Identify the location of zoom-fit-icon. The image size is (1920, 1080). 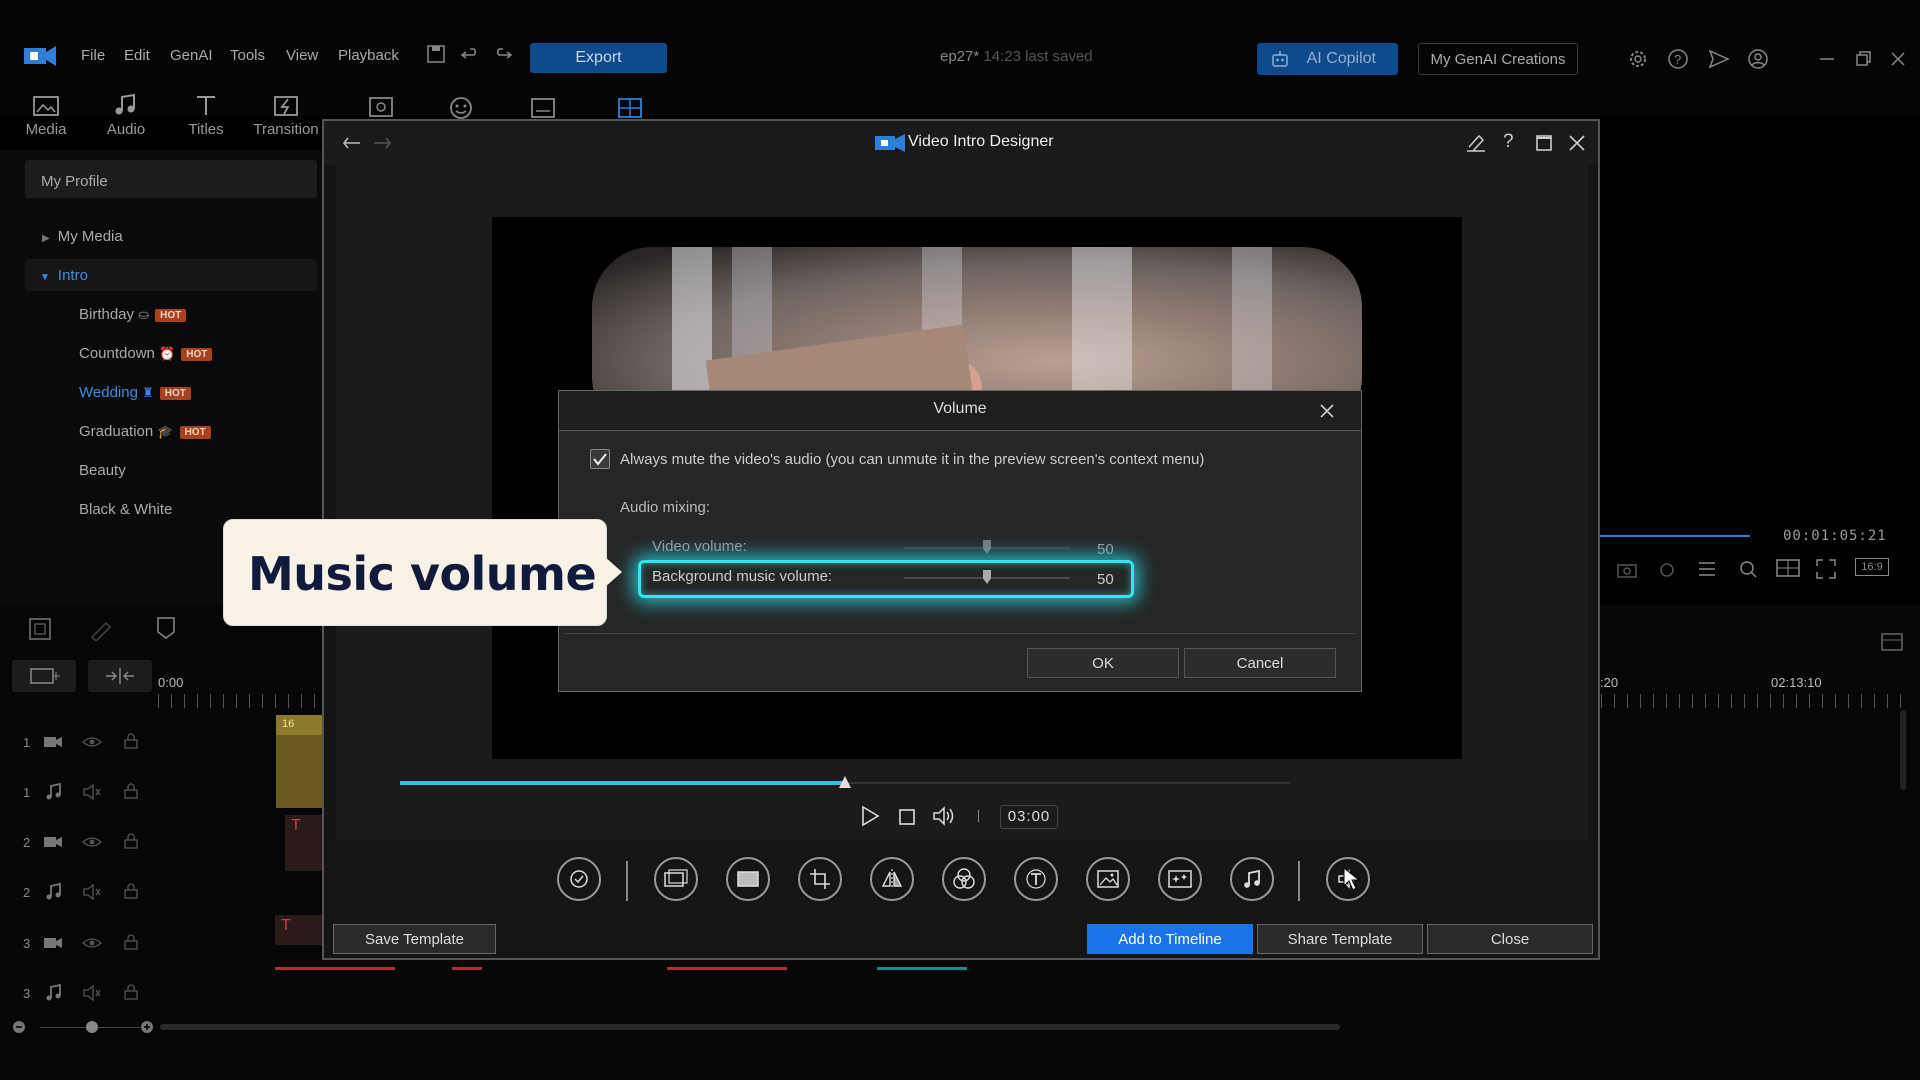
(1748, 569).